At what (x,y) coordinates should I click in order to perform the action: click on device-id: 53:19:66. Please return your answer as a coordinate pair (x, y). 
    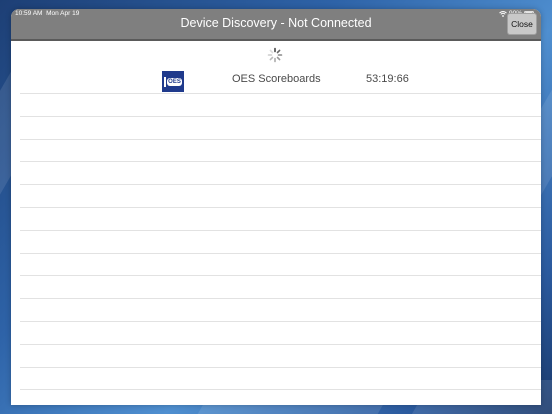
    Looking at the image, I should click on (387, 79).